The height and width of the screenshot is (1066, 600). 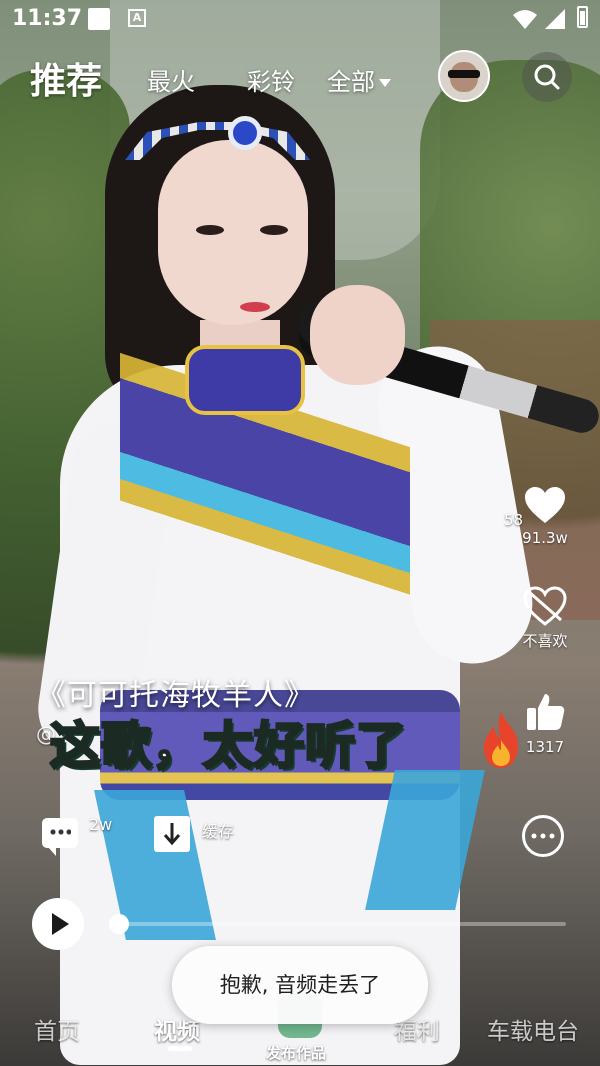 What do you see at coordinates (218, 831) in the screenshot?
I see `cache-label: 缓存` at bounding box center [218, 831].